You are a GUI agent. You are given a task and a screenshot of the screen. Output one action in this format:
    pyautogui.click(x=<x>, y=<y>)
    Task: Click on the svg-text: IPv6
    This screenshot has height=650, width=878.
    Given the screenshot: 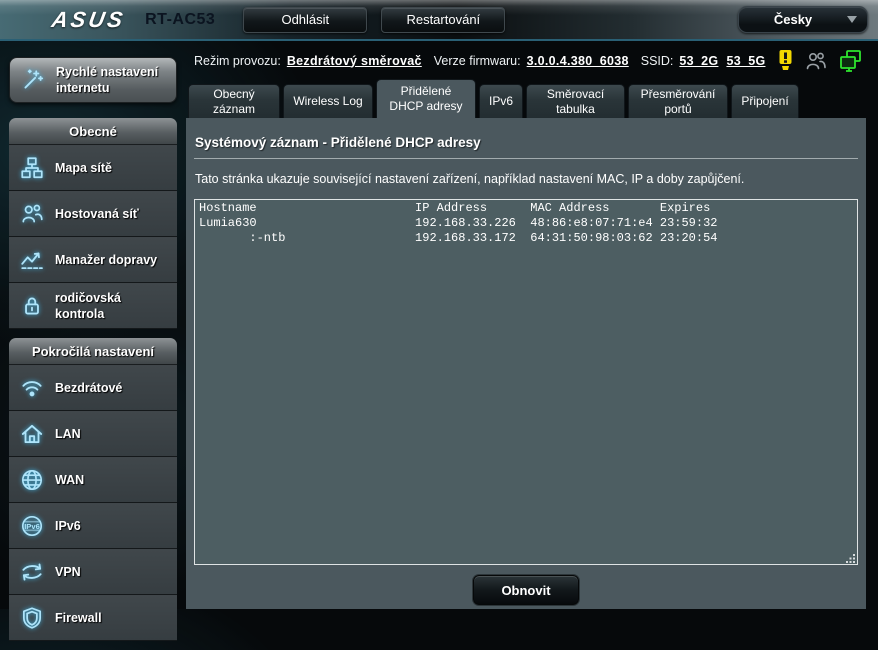 What is the action you would take?
    pyautogui.click(x=32, y=526)
    